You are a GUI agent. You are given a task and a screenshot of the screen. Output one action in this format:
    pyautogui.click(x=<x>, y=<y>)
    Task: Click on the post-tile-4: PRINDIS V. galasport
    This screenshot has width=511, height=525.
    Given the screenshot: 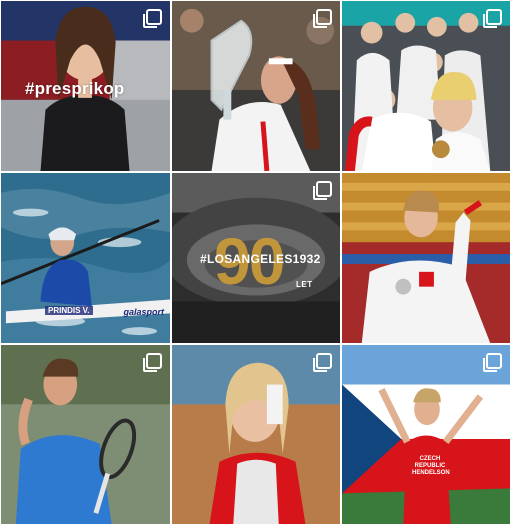 What is the action you would take?
    pyautogui.click(x=85, y=258)
    